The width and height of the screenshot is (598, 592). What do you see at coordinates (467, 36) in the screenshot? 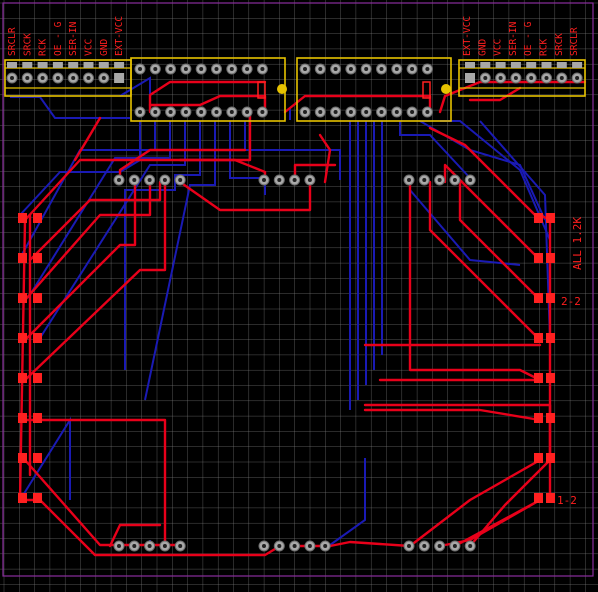
I see `header-label: EXT-VCC` at bounding box center [467, 36].